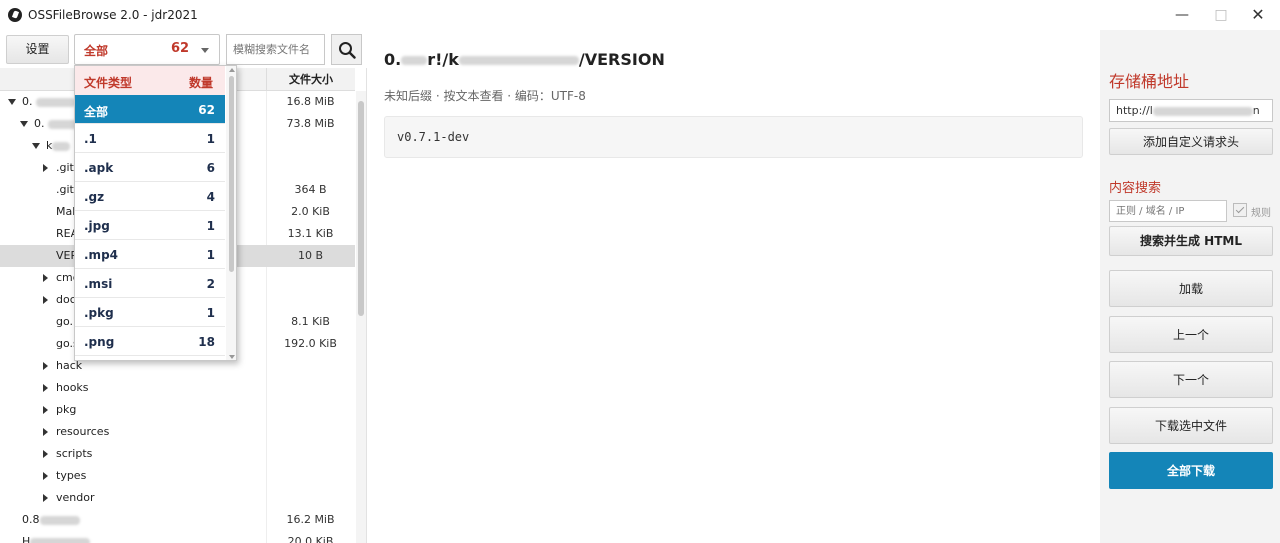 The image size is (1280, 543). What do you see at coordinates (210, 284) in the screenshot?
I see `dropdown-item-count: 2` at bounding box center [210, 284].